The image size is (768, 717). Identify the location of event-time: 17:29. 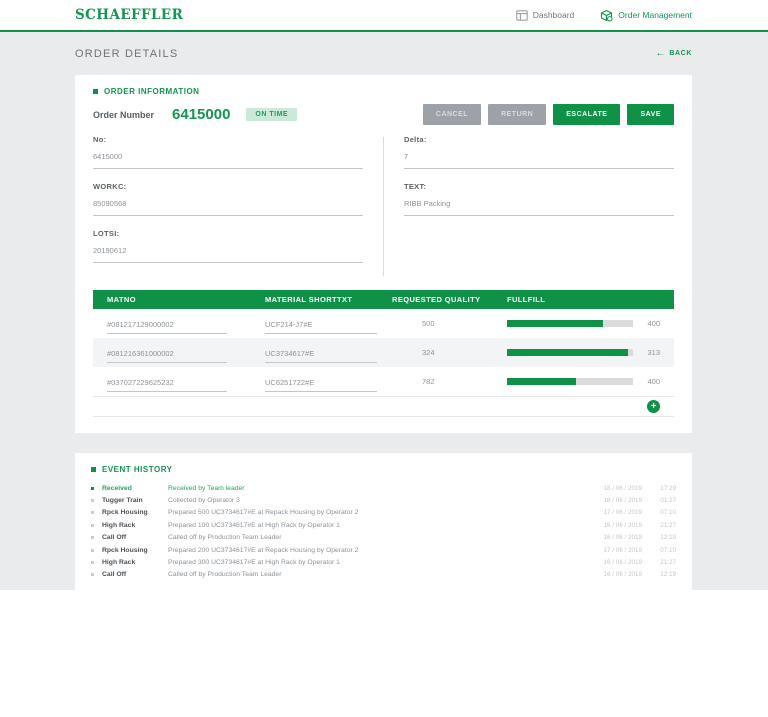
(668, 488).